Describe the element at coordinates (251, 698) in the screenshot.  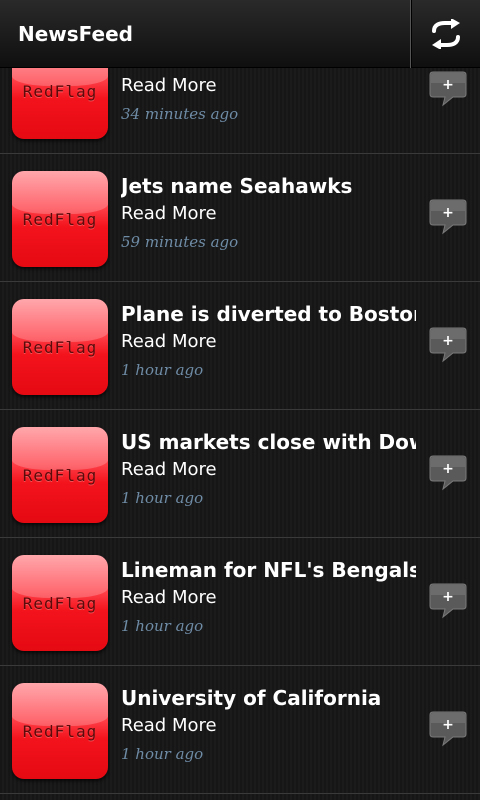
I see `news-headline: University of California` at that location.